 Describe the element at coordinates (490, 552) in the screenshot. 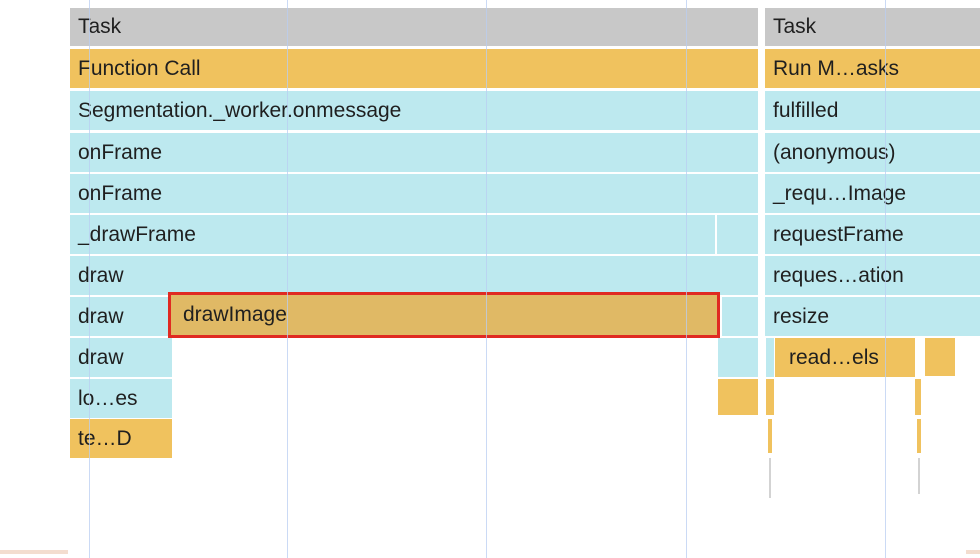

I see `horizontal-scrollbar` at that location.